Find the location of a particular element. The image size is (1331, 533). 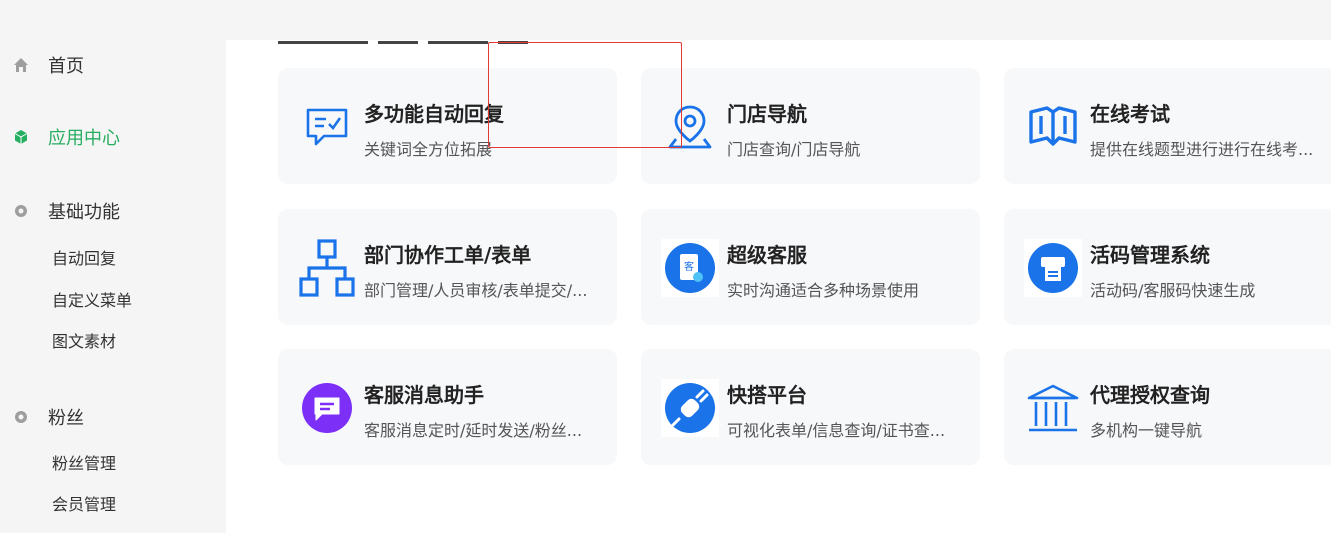

sidebar-item-label: 首页 is located at coordinates (66, 66).